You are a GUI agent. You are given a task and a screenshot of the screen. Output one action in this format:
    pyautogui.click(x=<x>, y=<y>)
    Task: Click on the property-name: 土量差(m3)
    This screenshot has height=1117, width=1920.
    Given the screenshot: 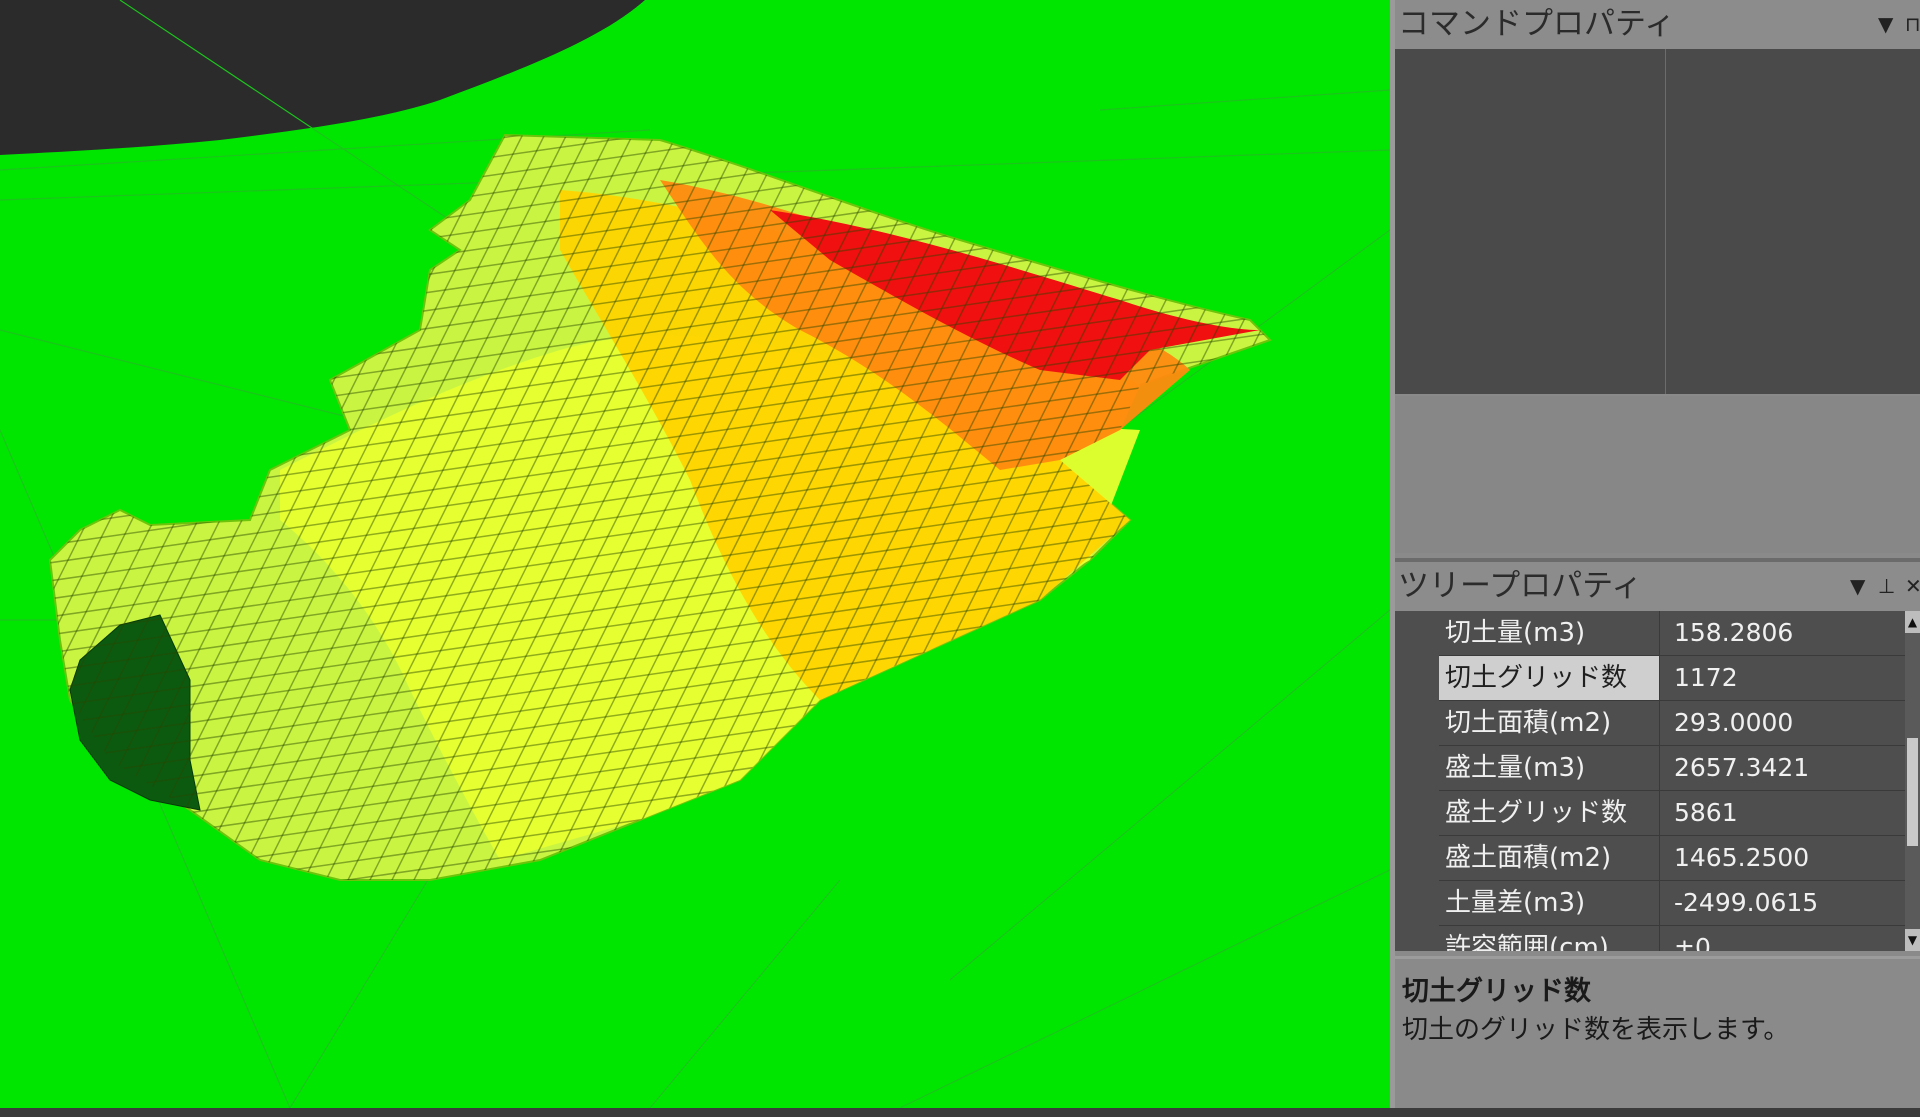 What is the action you would take?
    pyautogui.click(x=1549, y=903)
    